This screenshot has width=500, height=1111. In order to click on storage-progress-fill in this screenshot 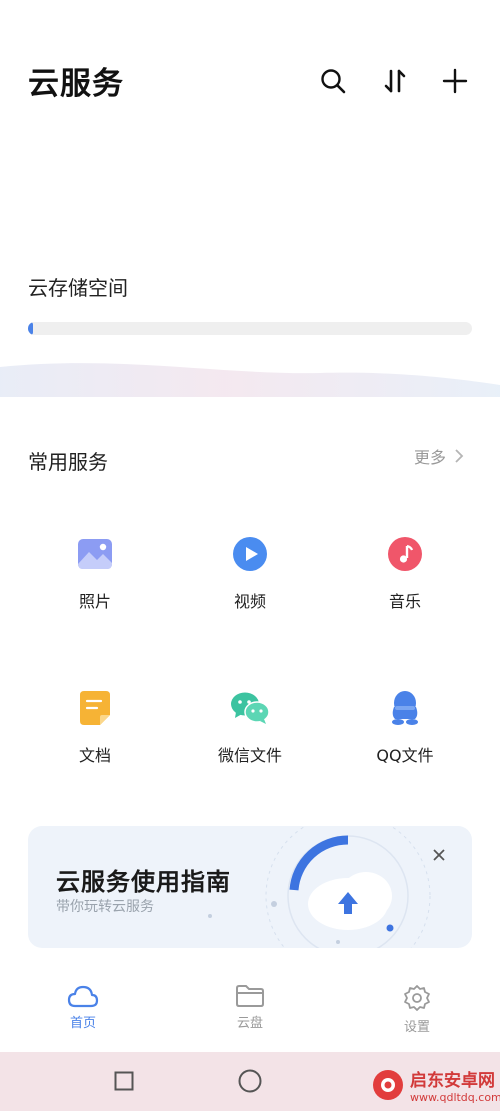, I will do `click(31, 328)`.